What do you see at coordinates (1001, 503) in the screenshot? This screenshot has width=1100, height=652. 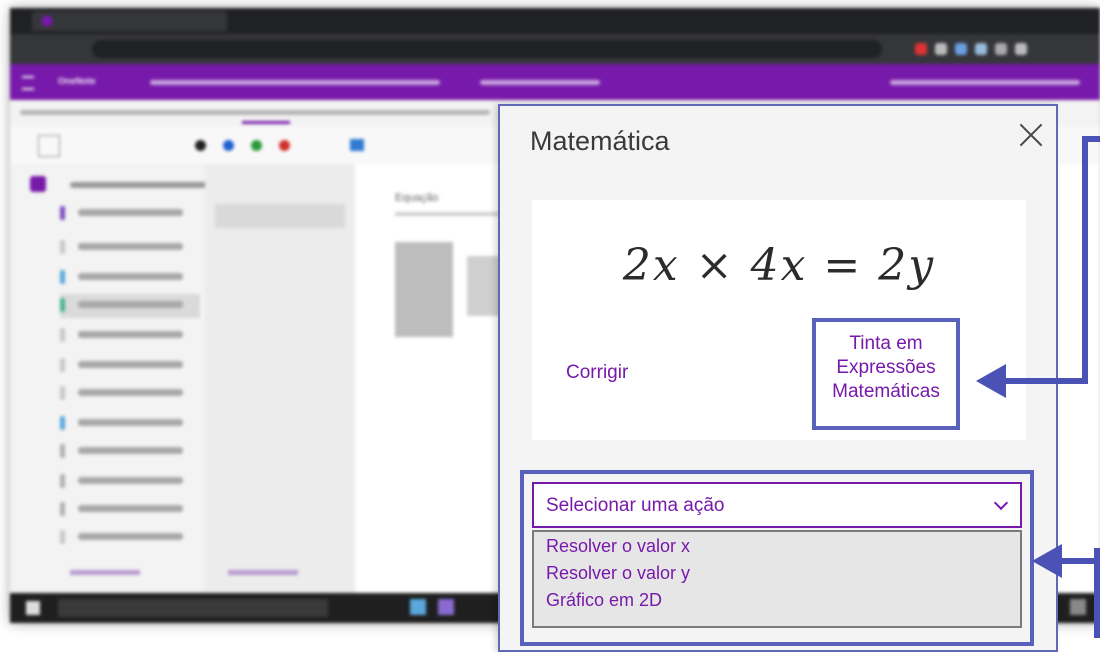 I see `chevron-down-icon` at bounding box center [1001, 503].